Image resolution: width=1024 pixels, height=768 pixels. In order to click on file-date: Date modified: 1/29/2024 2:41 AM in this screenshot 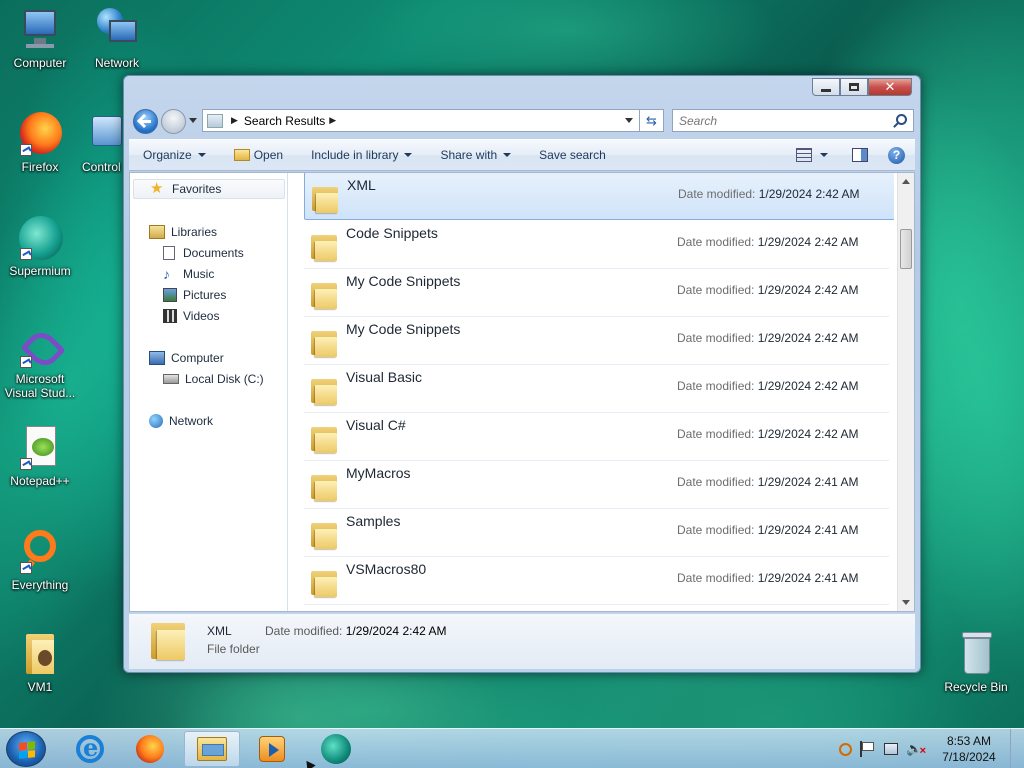, I will do `click(767, 530)`.